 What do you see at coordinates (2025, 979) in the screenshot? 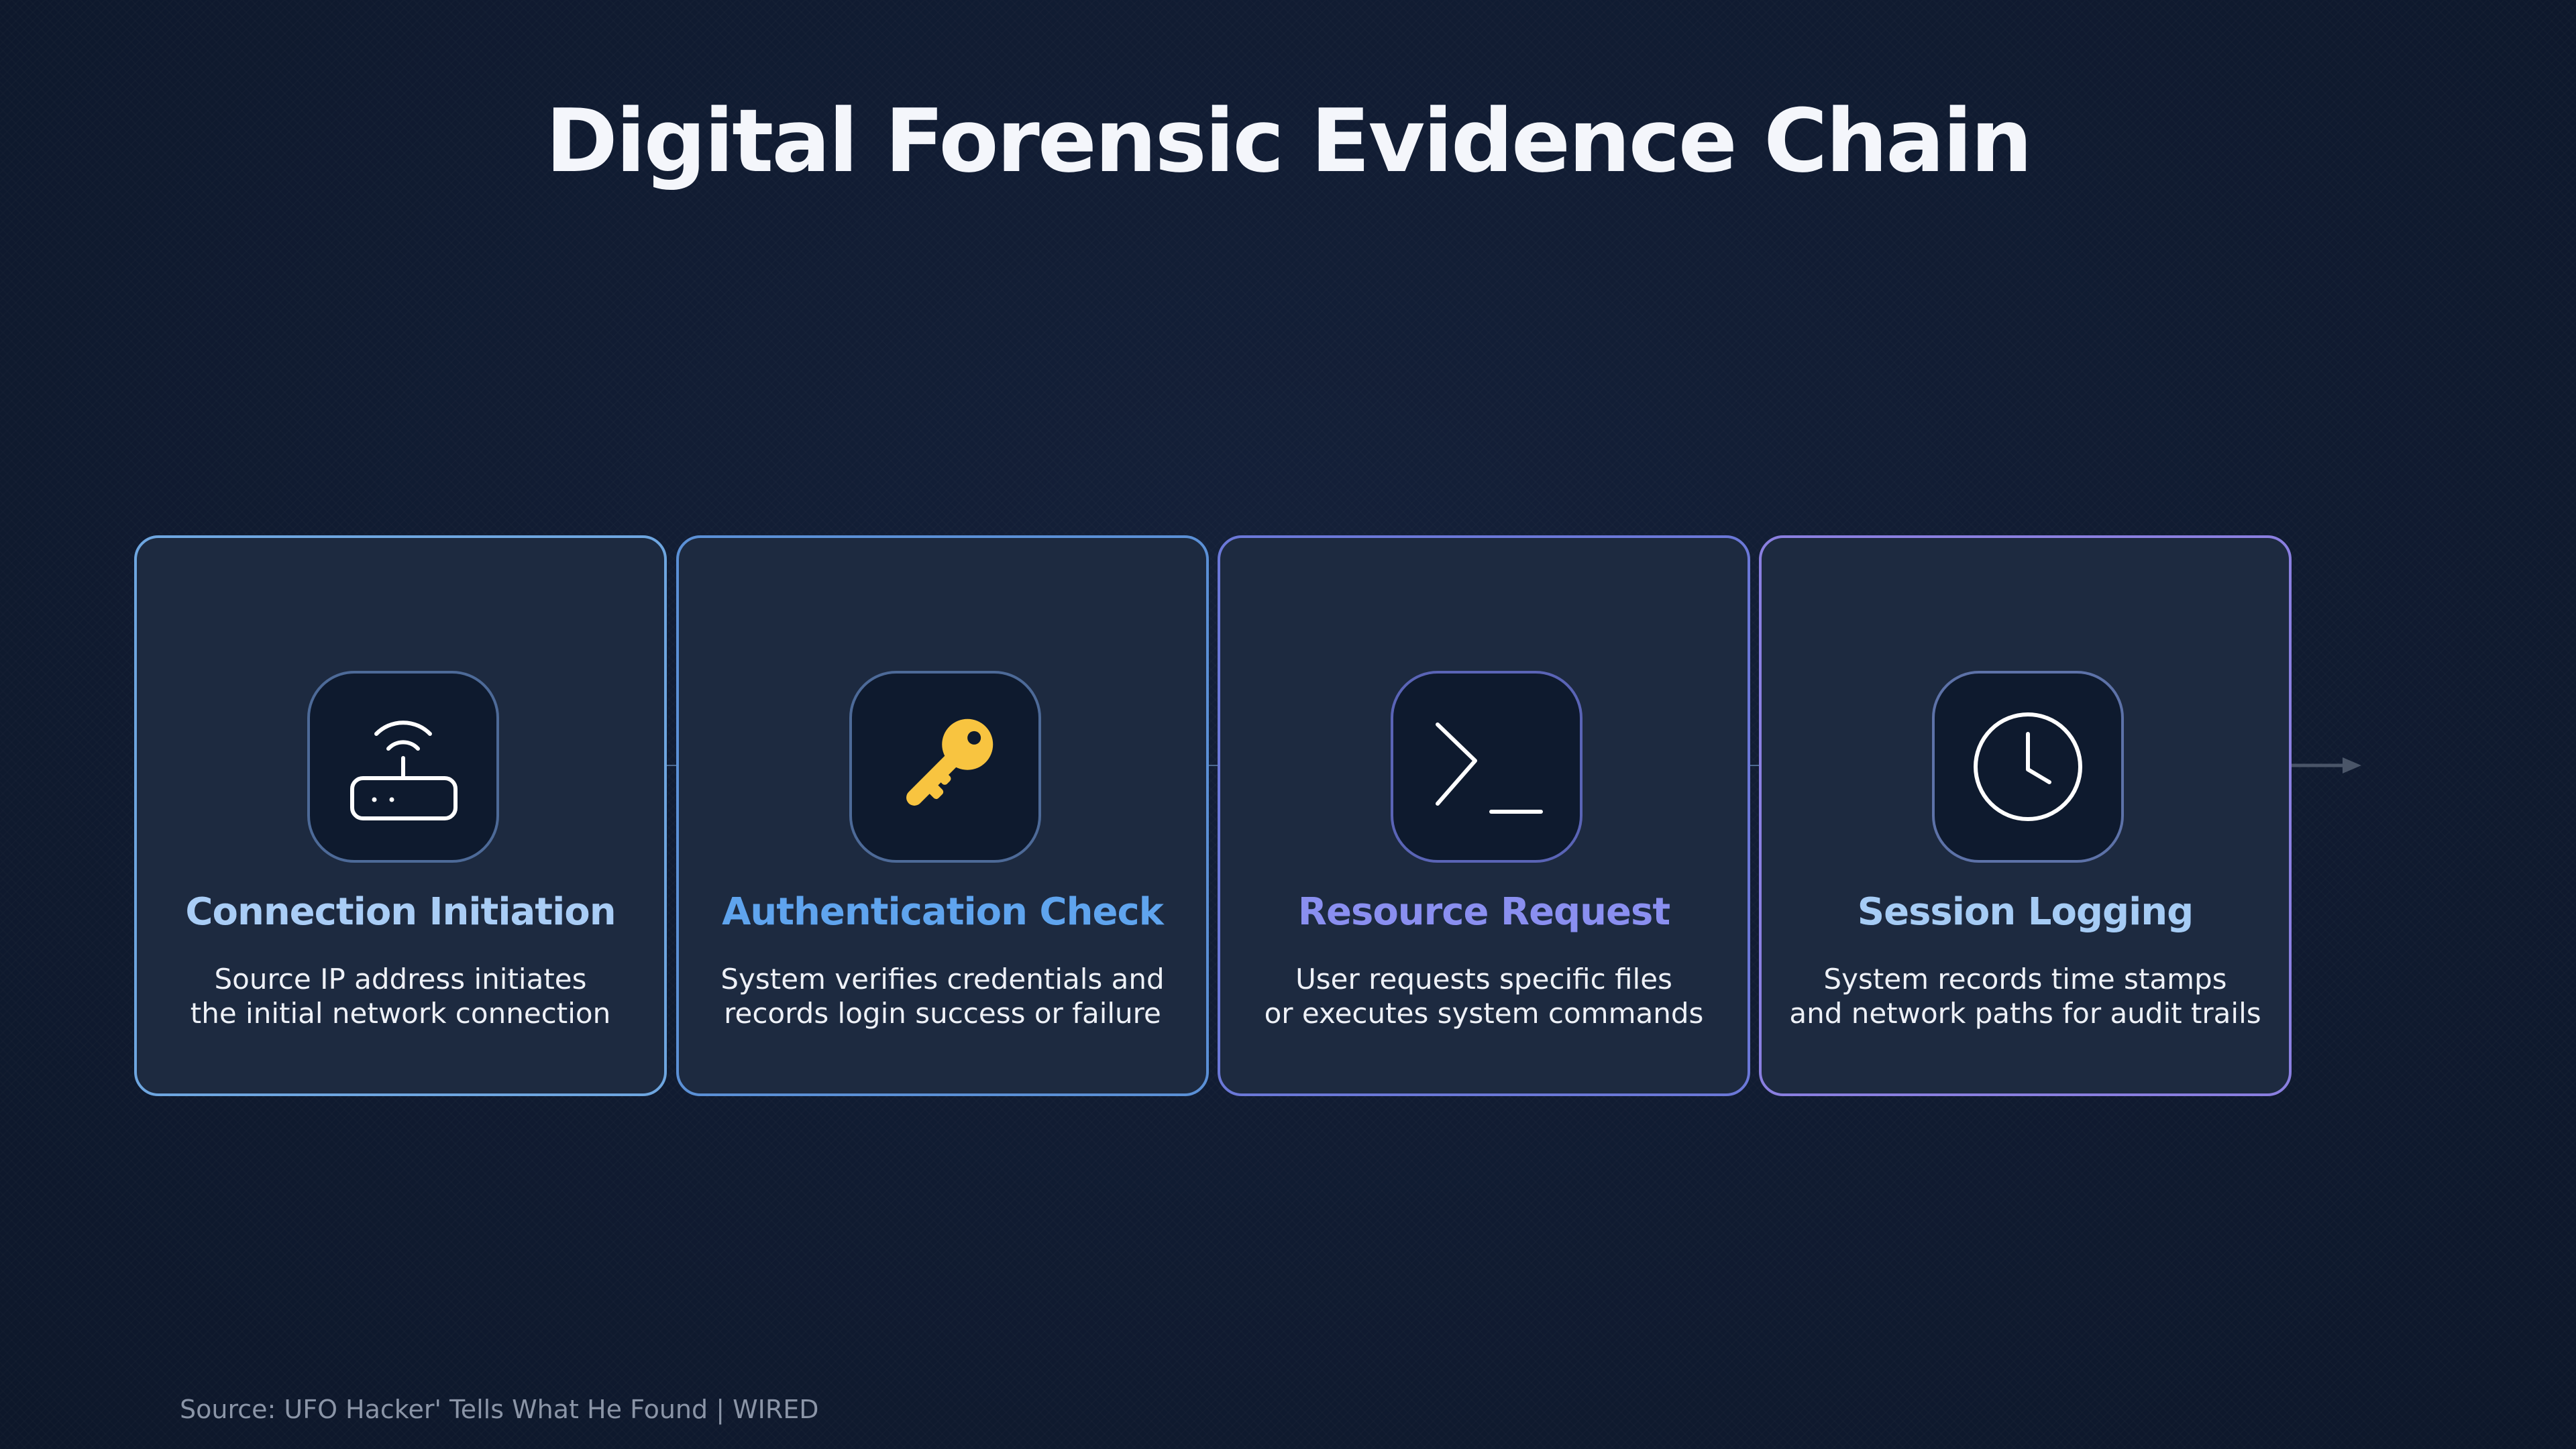
I see `step-description-line: System records time stamps` at bounding box center [2025, 979].